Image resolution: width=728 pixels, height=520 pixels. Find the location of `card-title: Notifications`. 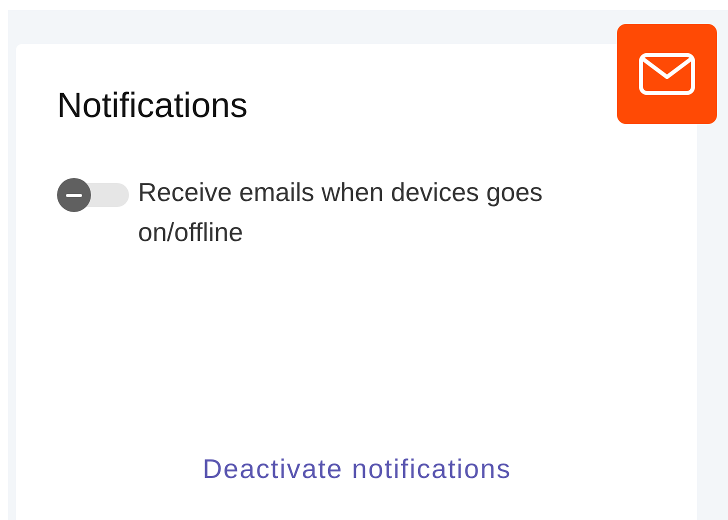

card-title: Notifications is located at coordinates (153, 106).